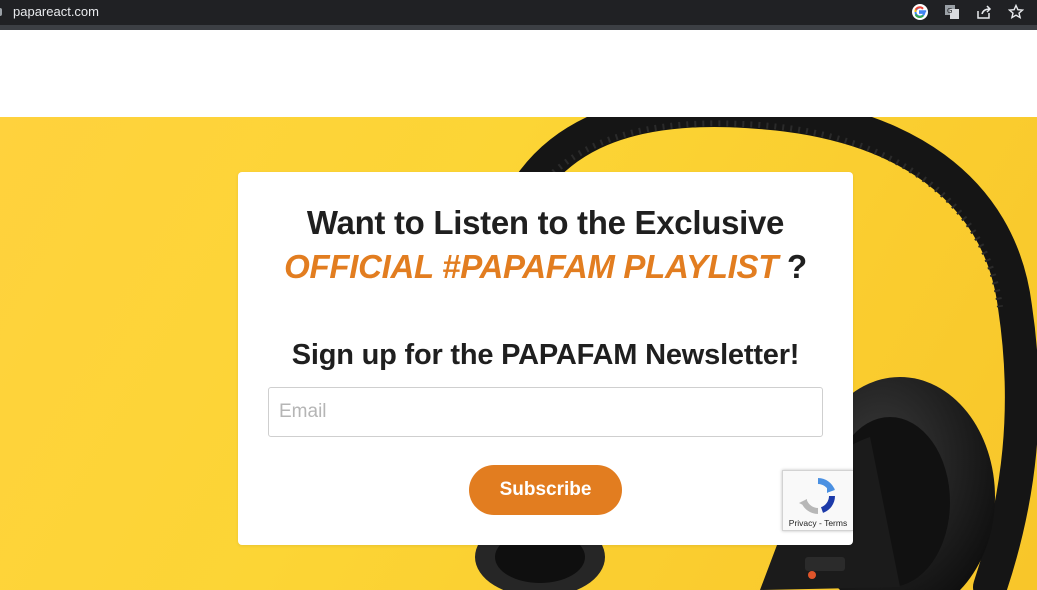 Image resolution: width=1037 pixels, height=590 pixels. I want to click on headline-line-1: Want to Listen to the Exclusive, so click(545, 222).